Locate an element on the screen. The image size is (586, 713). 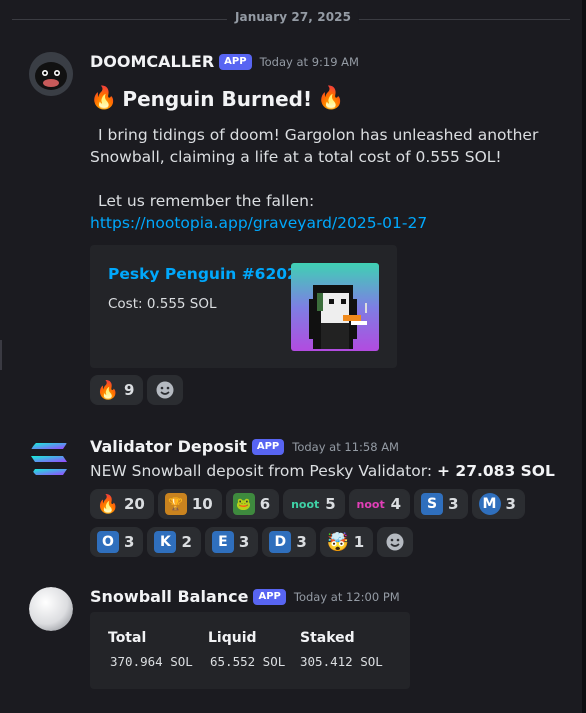
reaction-noot-pink: noot 4 is located at coordinates (379, 504).